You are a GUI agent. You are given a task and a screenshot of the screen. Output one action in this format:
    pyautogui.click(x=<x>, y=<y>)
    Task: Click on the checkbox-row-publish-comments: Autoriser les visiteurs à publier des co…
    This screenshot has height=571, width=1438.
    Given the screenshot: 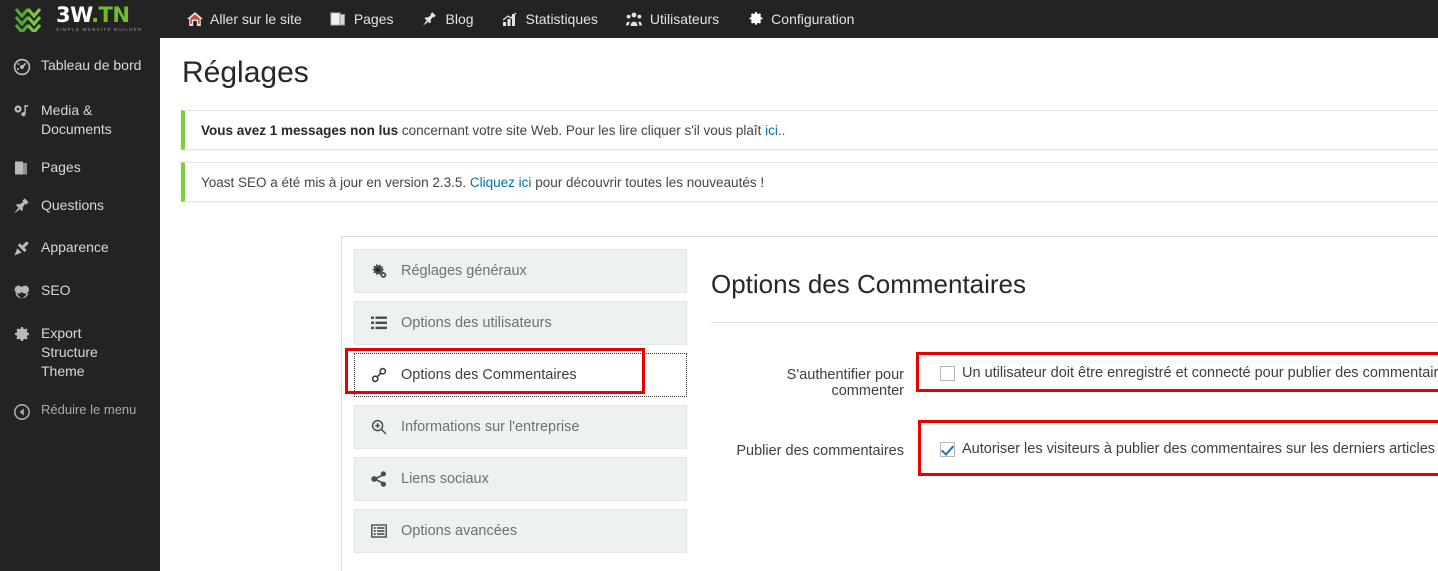 What is the action you would take?
    pyautogui.click(x=1175, y=449)
    